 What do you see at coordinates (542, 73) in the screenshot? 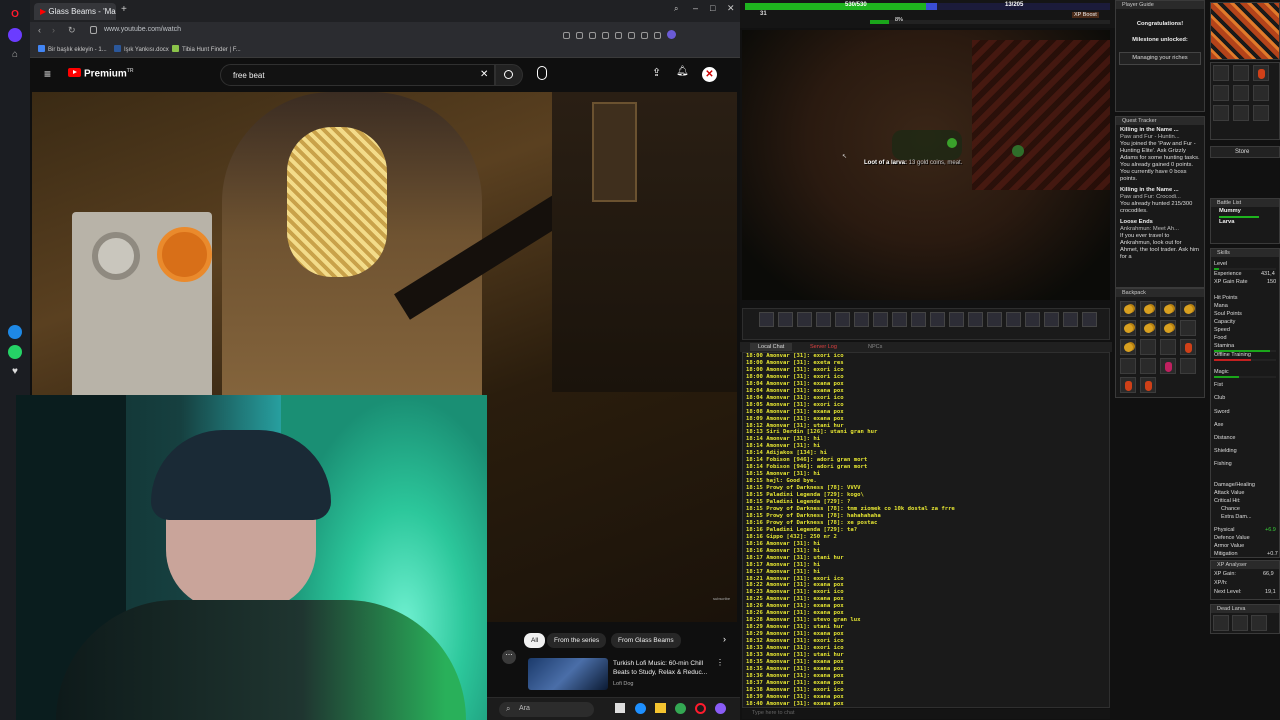
I see `mic-icon` at bounding box center [542, 73].